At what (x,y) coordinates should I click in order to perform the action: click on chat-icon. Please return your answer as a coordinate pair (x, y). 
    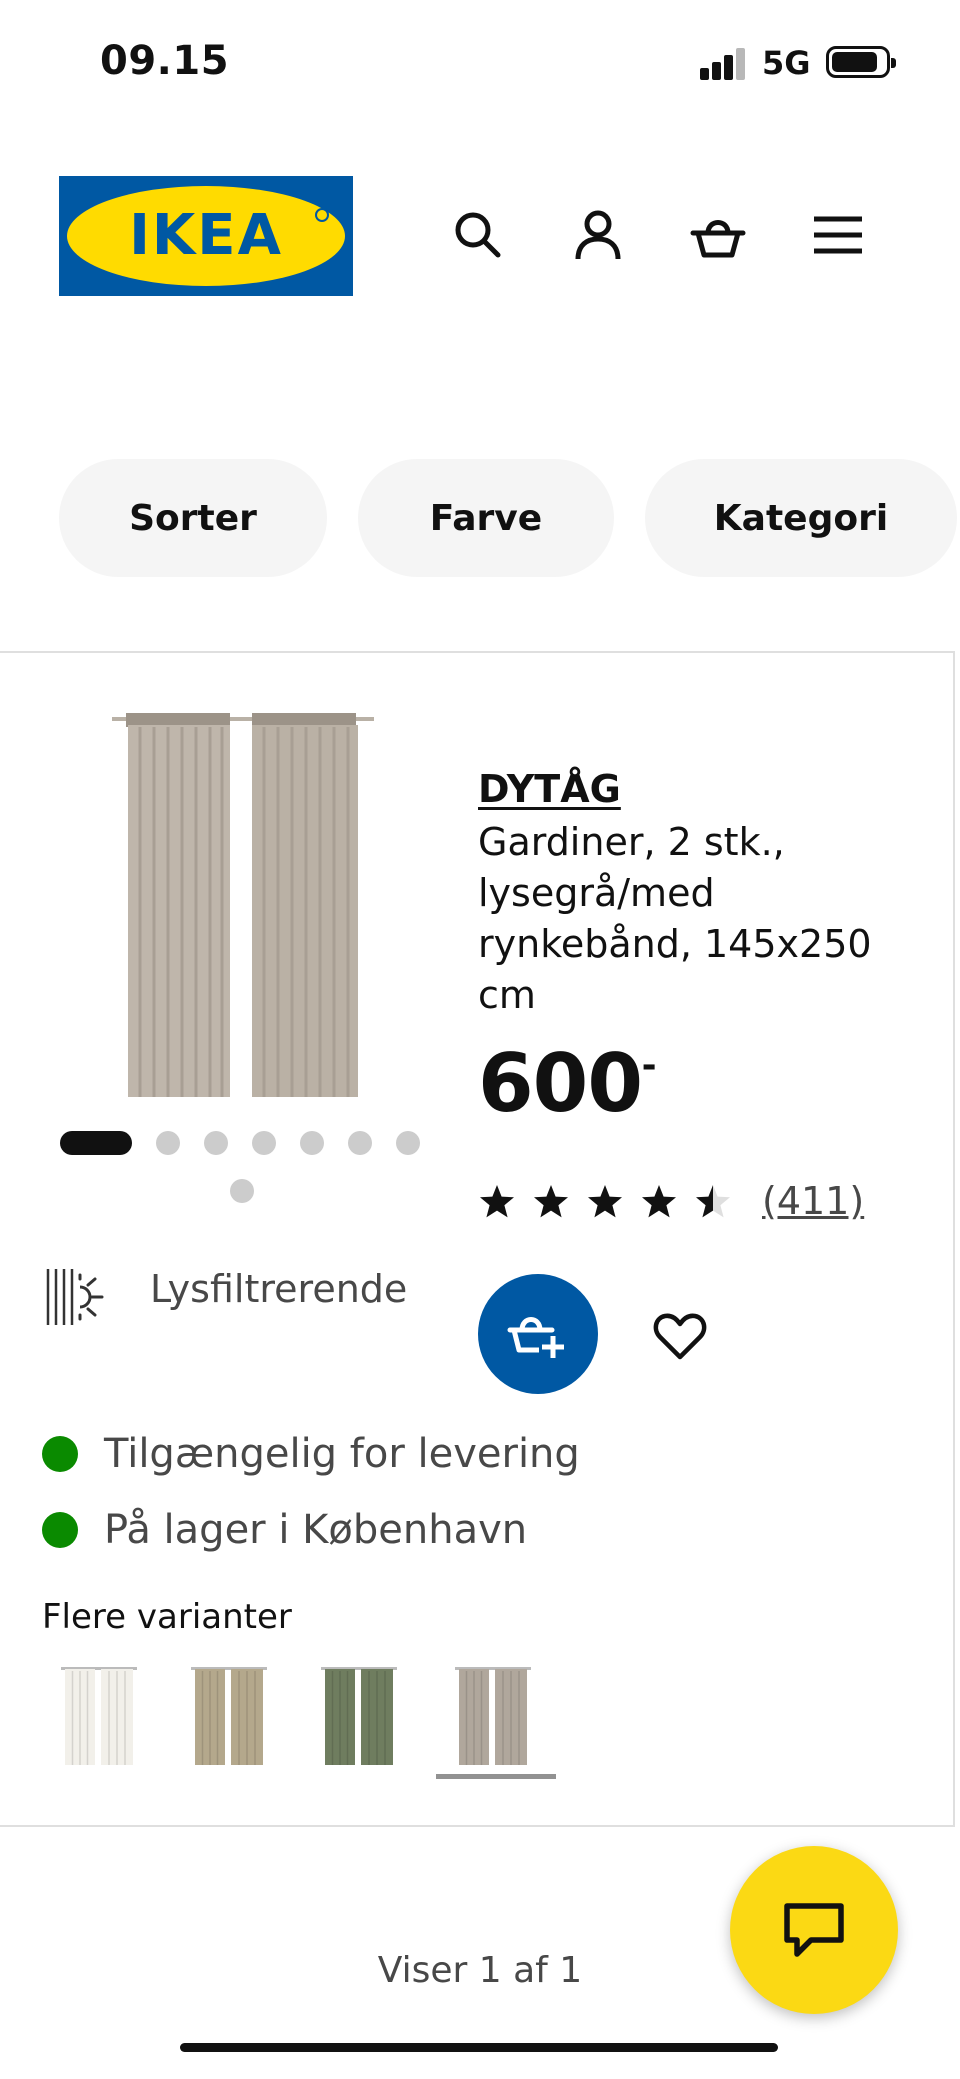
    Looking at the image, I should click on (814, 1930).